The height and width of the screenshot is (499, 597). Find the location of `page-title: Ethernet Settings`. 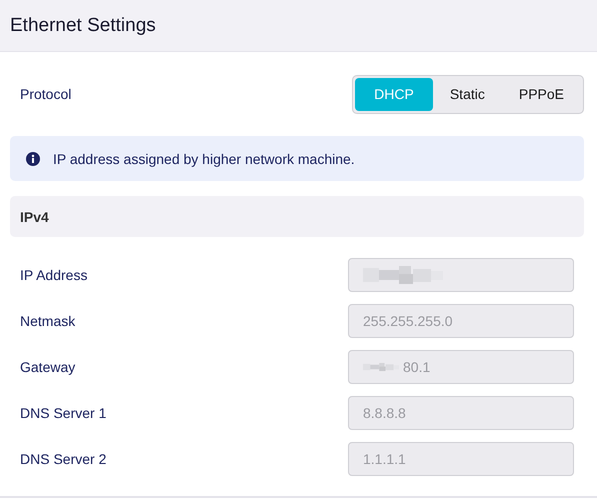

page-title: Ethernet Settings is located at coordinates (83, 25).